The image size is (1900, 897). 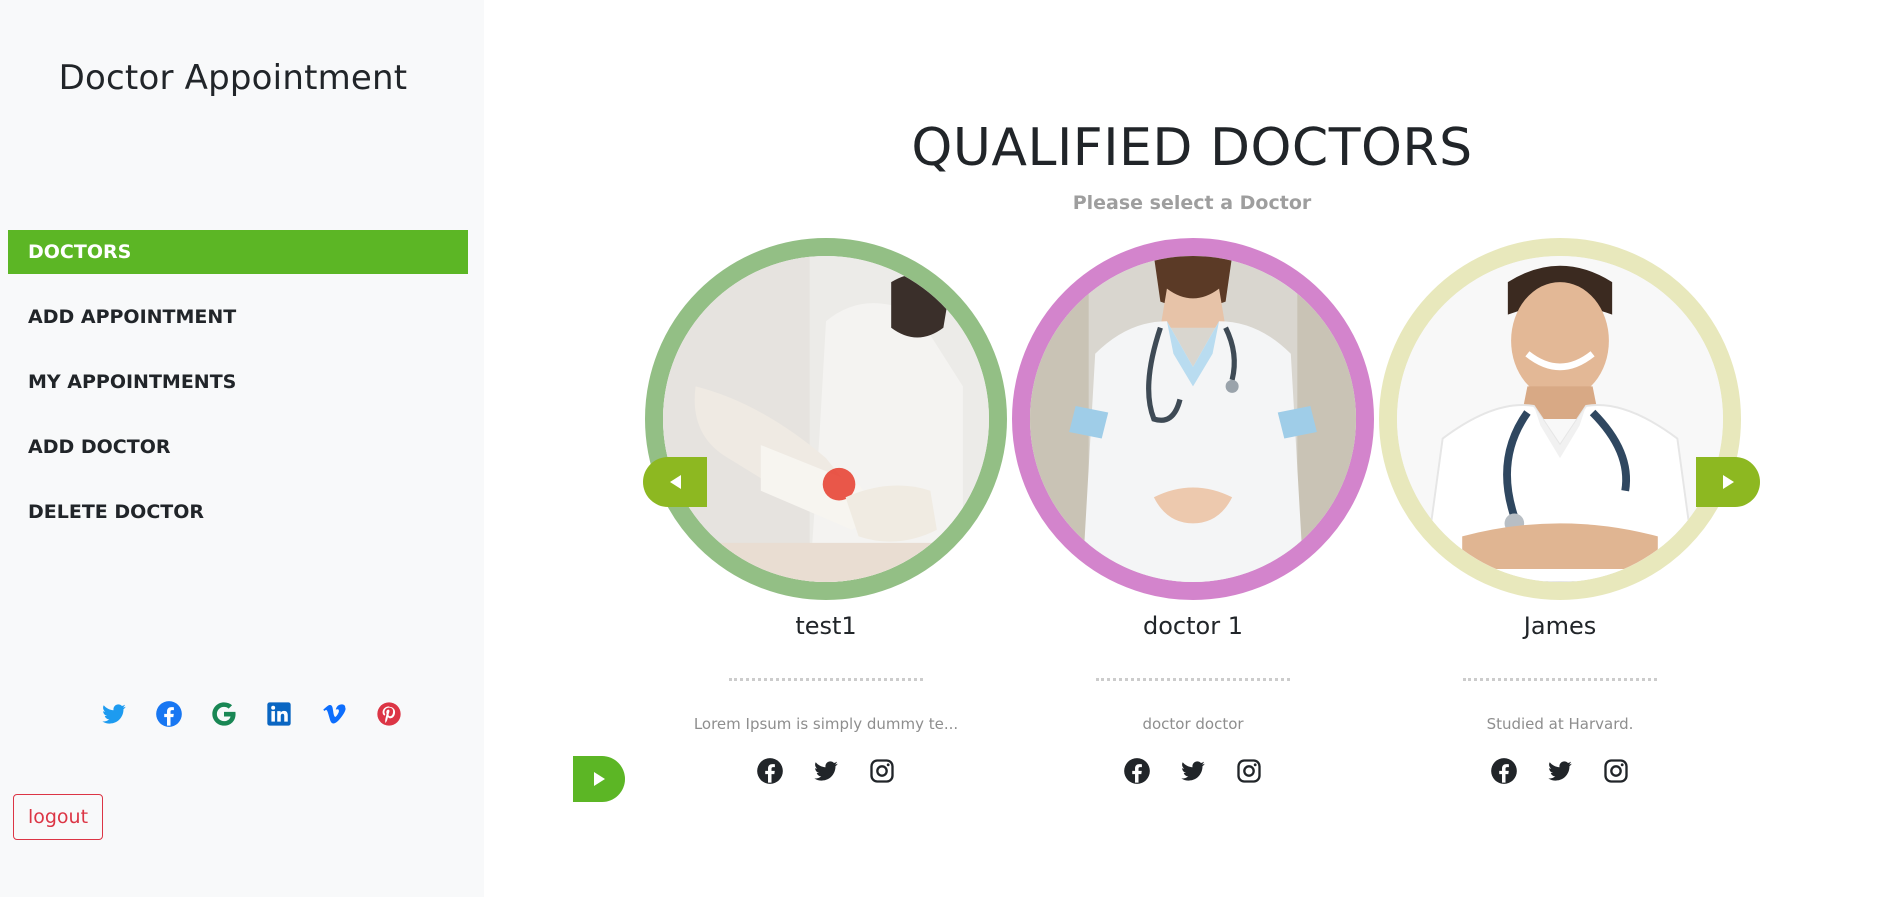 I want to click on doctor-name: James, so click(x=1560, y=626).